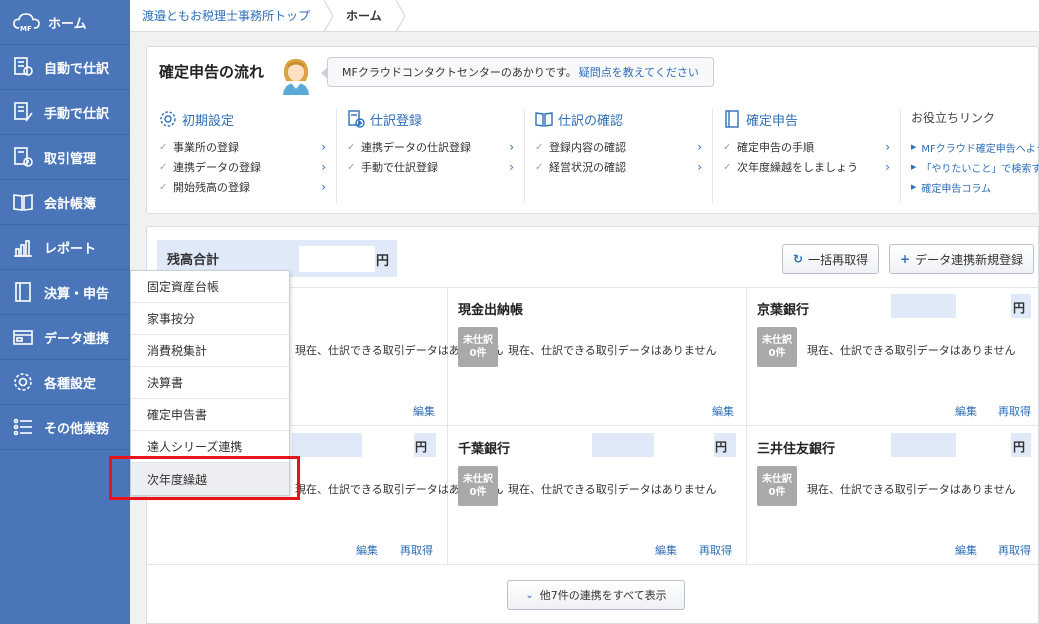  What do you see at coordinates (430, 119) in the screenshot?
I see `flow-col-head: 仕訳登録` at bounding box center [430, 119].